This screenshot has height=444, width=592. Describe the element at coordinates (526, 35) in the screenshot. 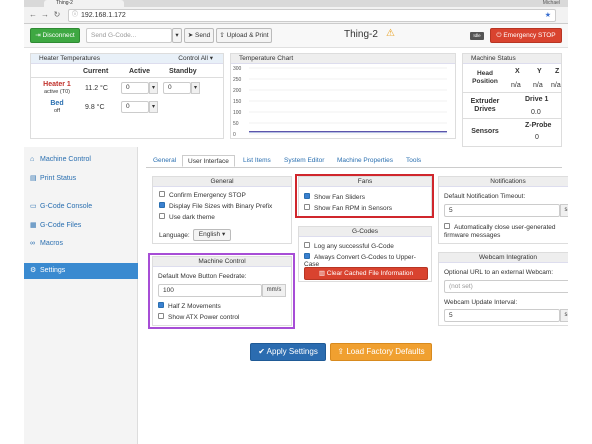

I see `emergency-stop-button: ⏻ Emergency STOP` at that location.